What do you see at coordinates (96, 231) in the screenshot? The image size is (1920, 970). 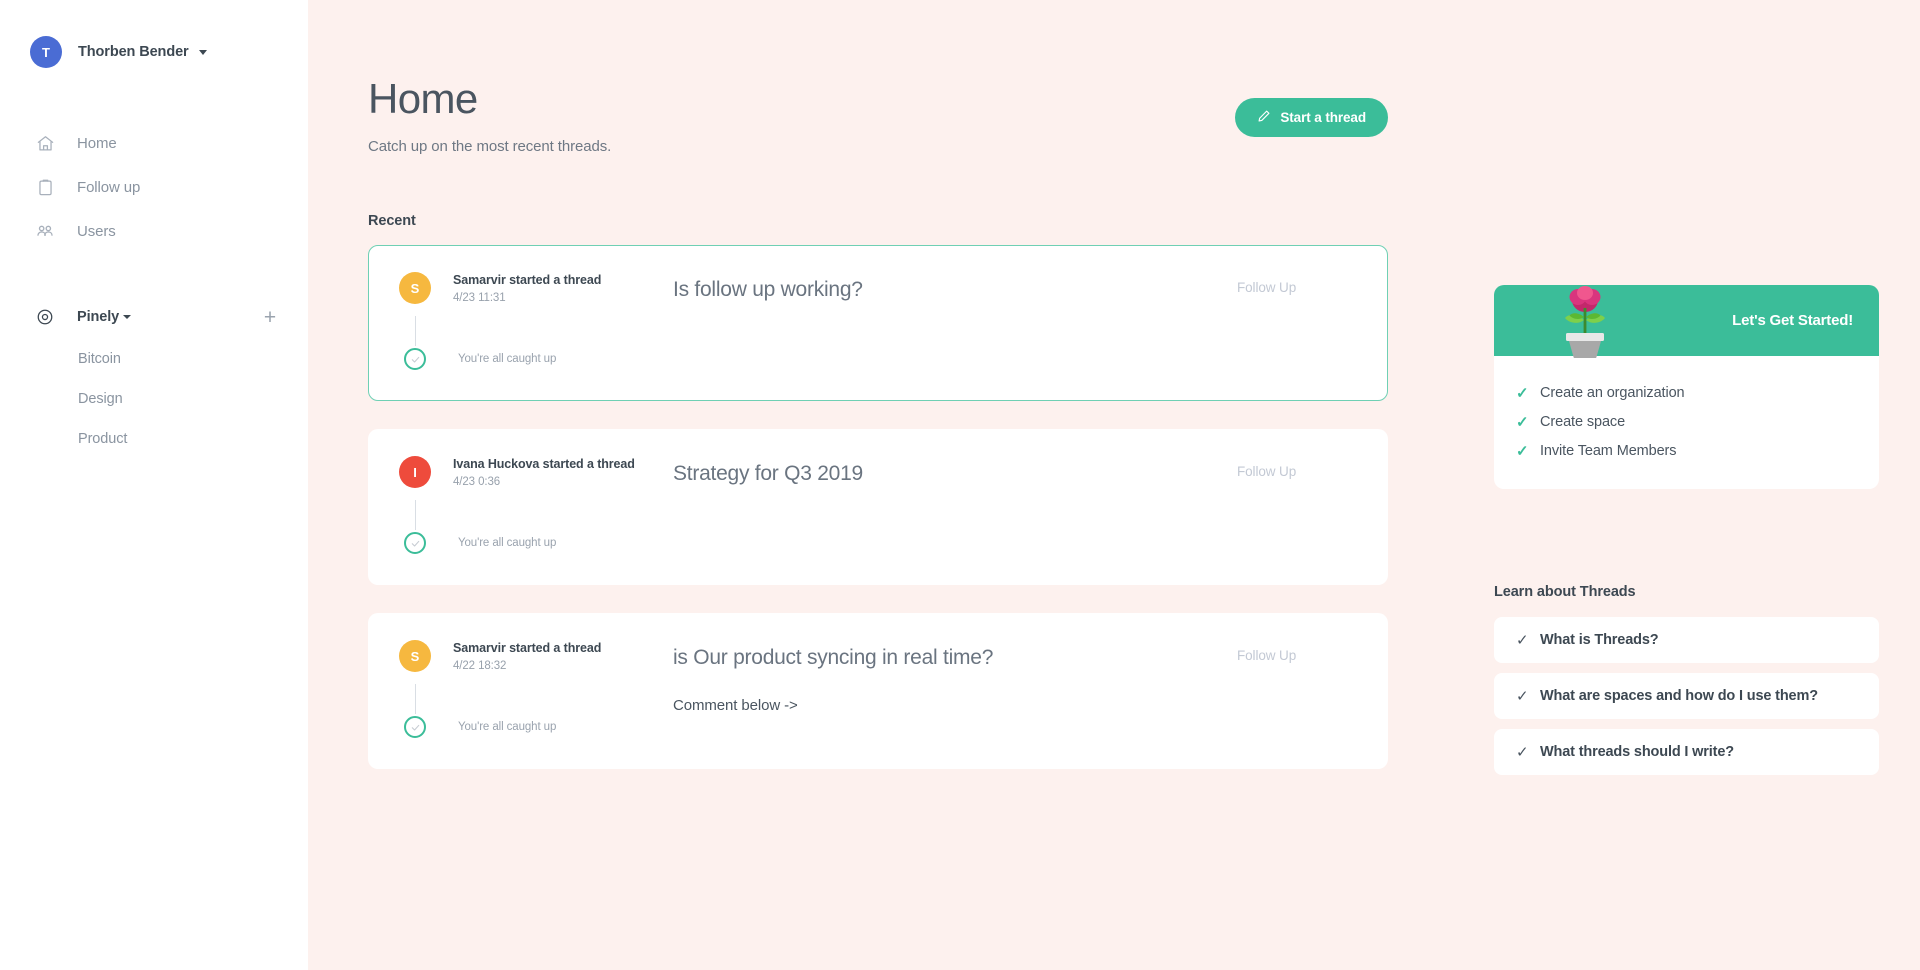 I see `sidebar-item-label: Users` at bounding box center [96, 231].